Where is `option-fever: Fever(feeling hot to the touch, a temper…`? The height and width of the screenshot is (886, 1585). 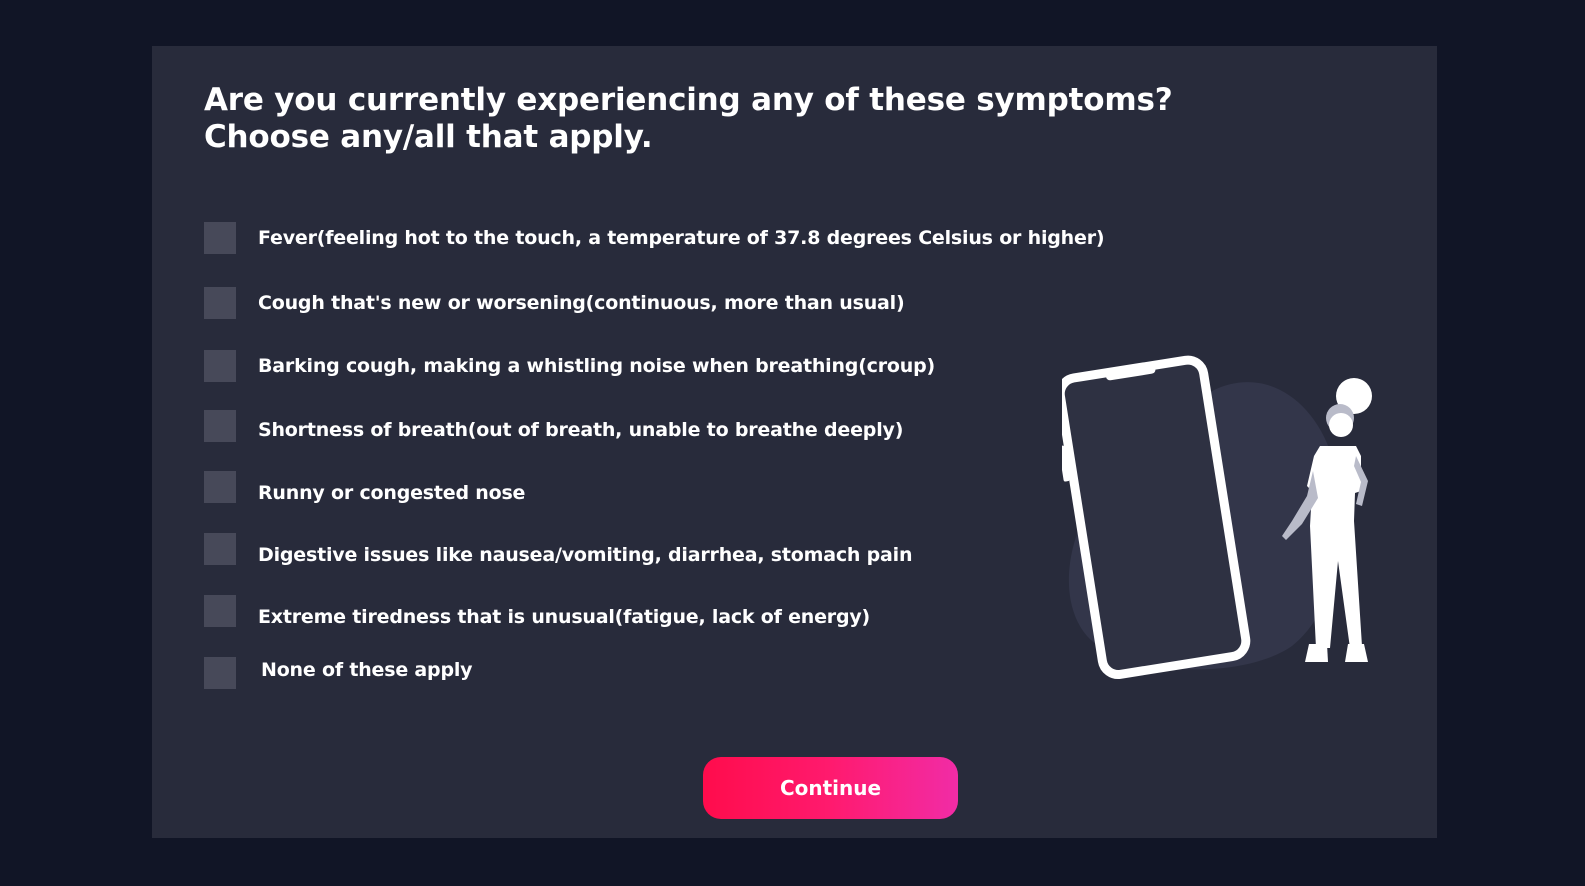 option-fever: Fever(feeling hot to the touch, a temper… is located at coordinates (654, 238).